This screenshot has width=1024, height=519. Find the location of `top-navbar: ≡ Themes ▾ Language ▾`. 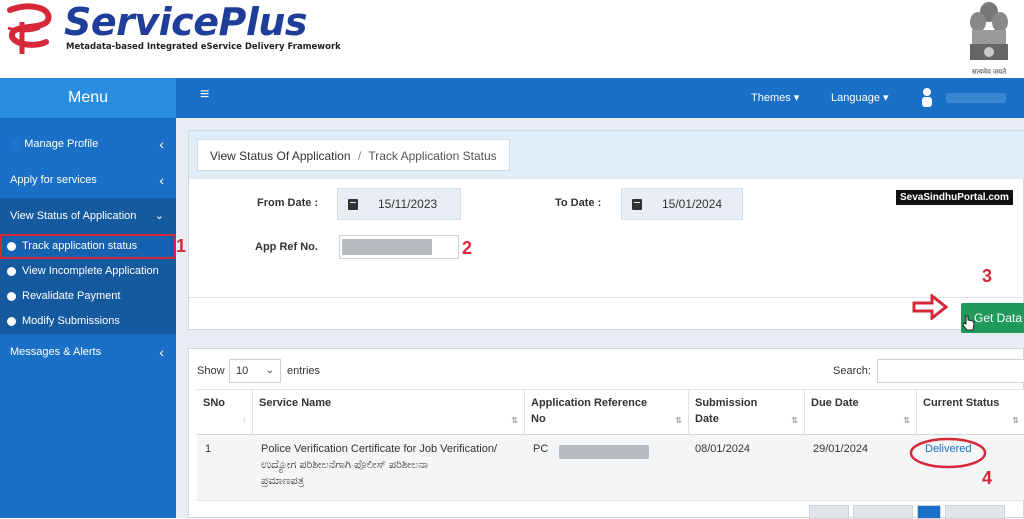

top-navbar: ≡ Themes ▾ Language ▾ is located at coordinates (600, 98).